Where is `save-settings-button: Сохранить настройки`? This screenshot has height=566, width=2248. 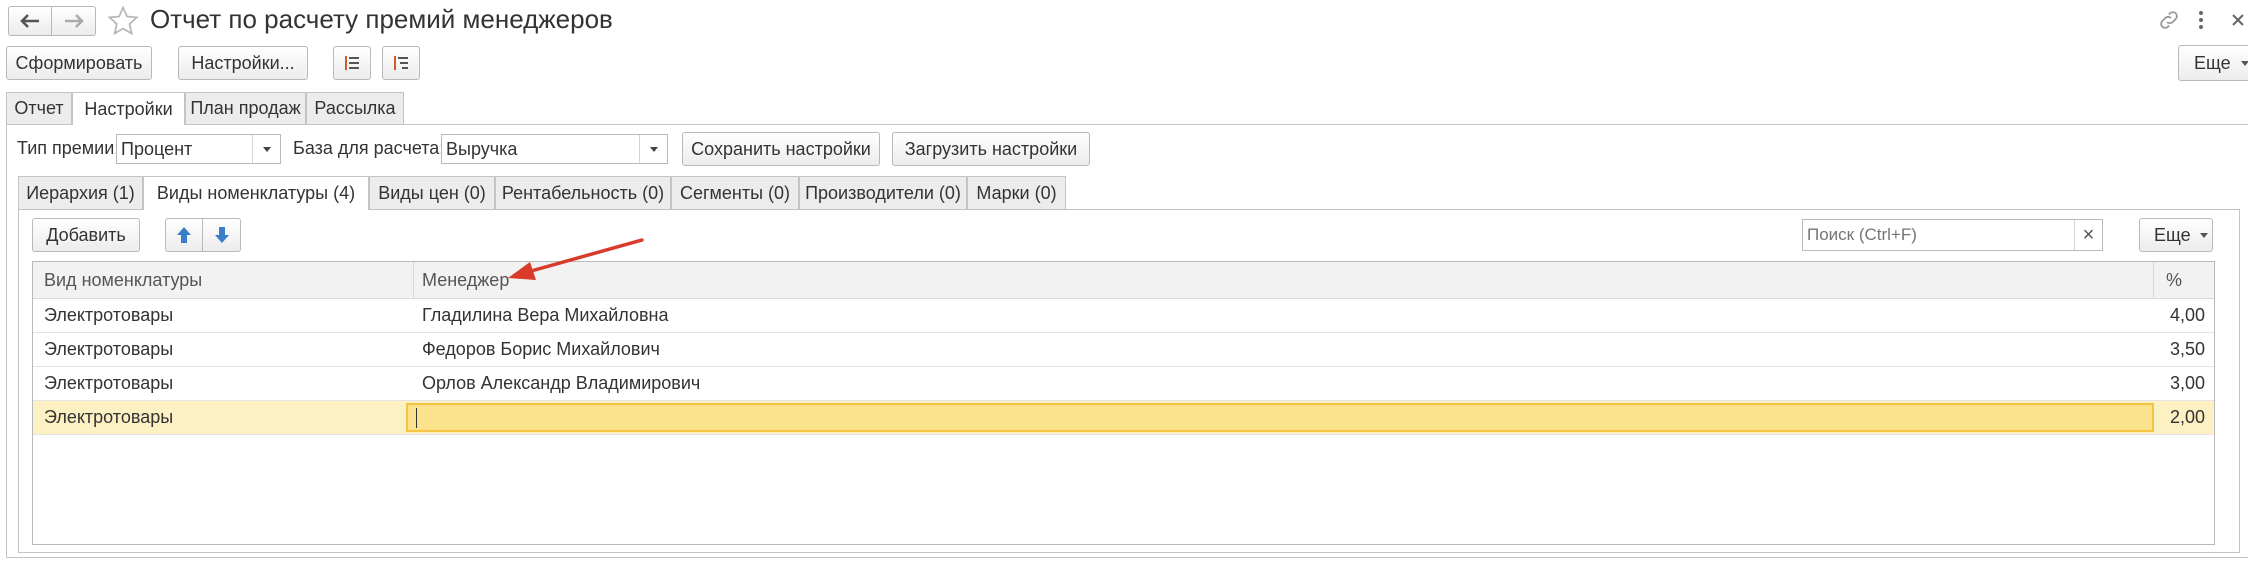 save-settings-button: Сохранить настройки is located at coordinates (781, 149).